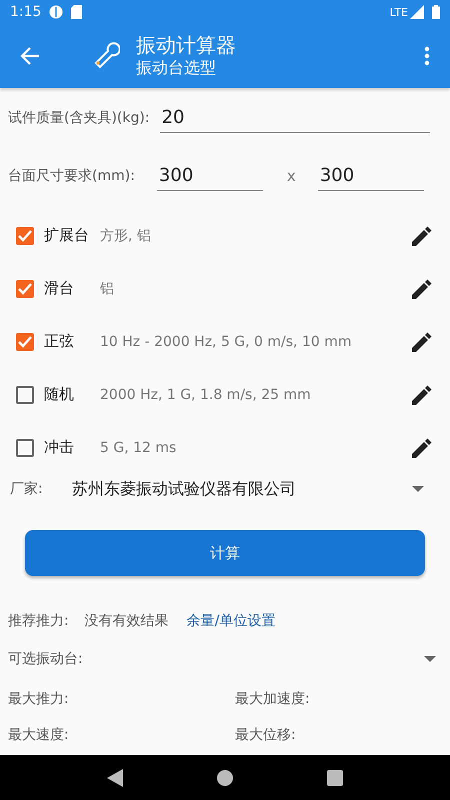  What do you see at coordinates (209, 176) in the screenshot?
I see `width-input: 300` at bounding box center [209, 176].